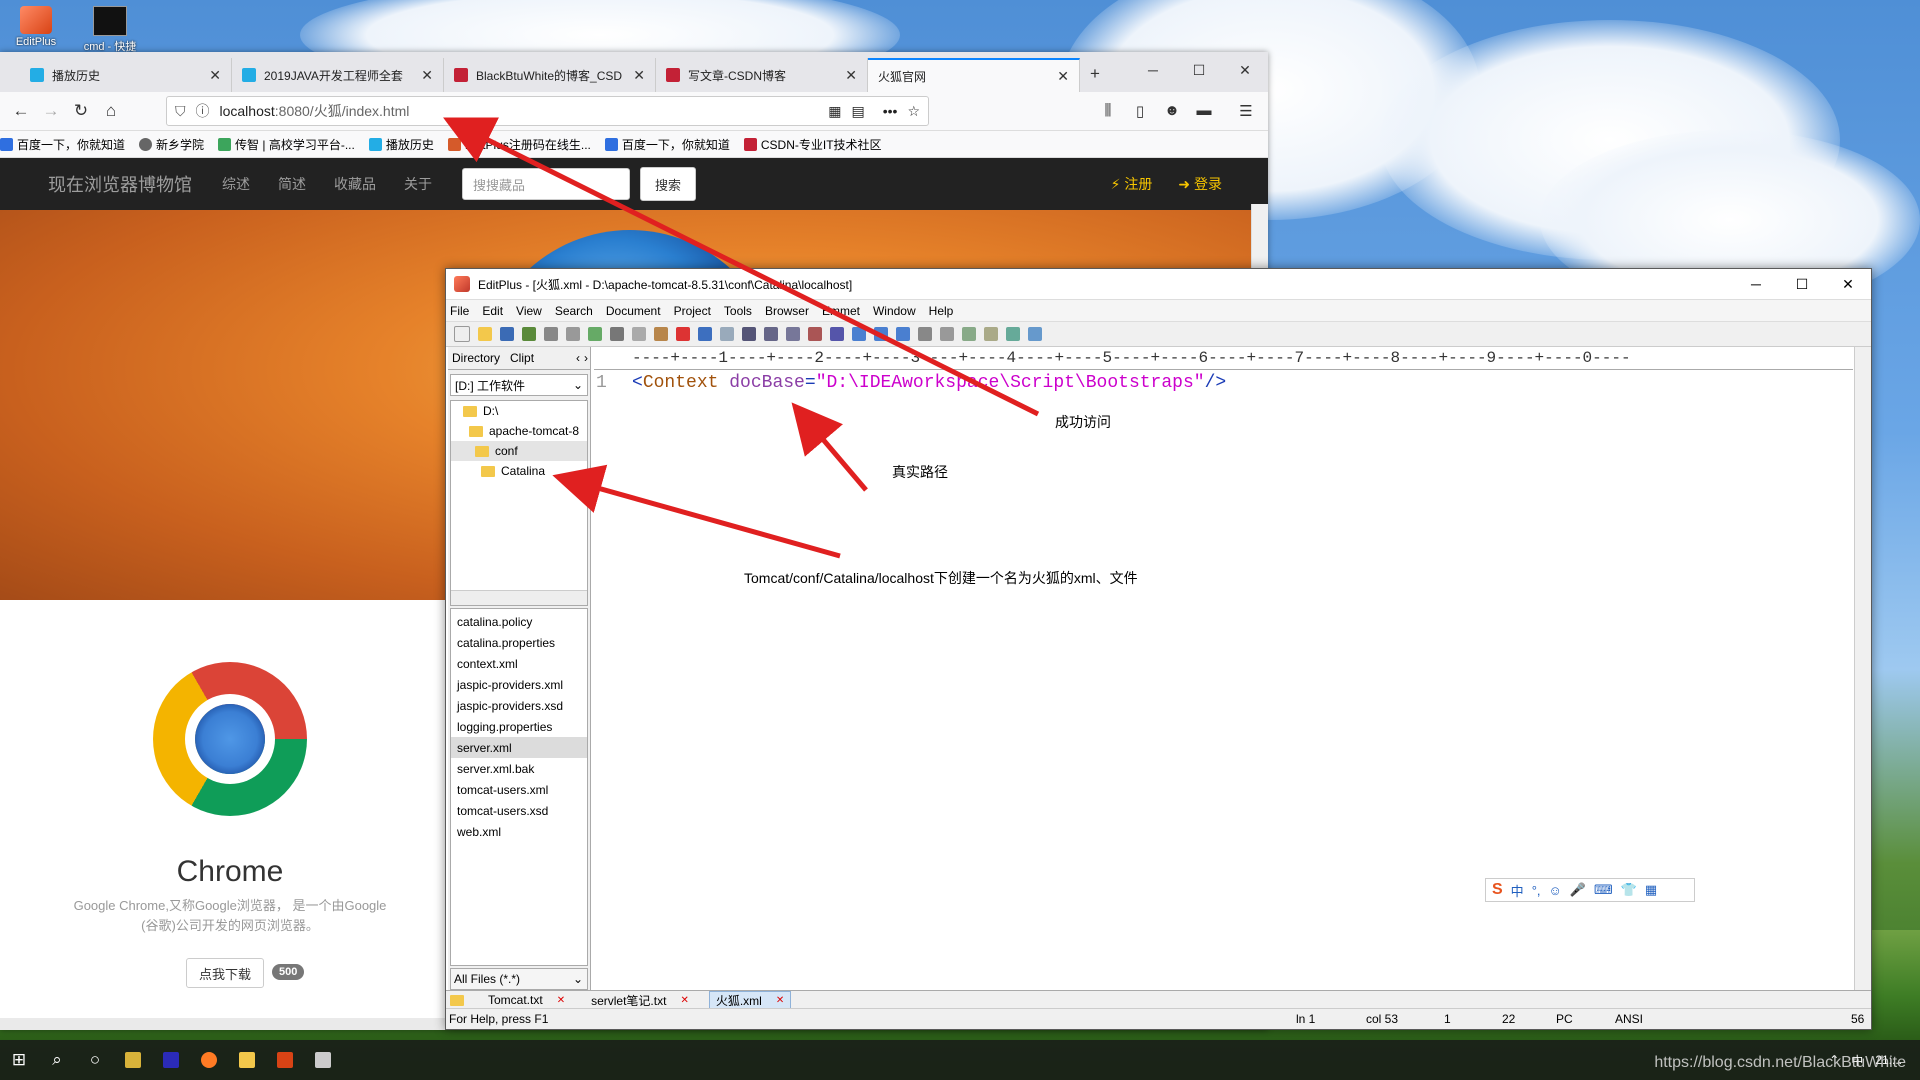  I want to click on ime-item: ☺, so click(1555, 890).